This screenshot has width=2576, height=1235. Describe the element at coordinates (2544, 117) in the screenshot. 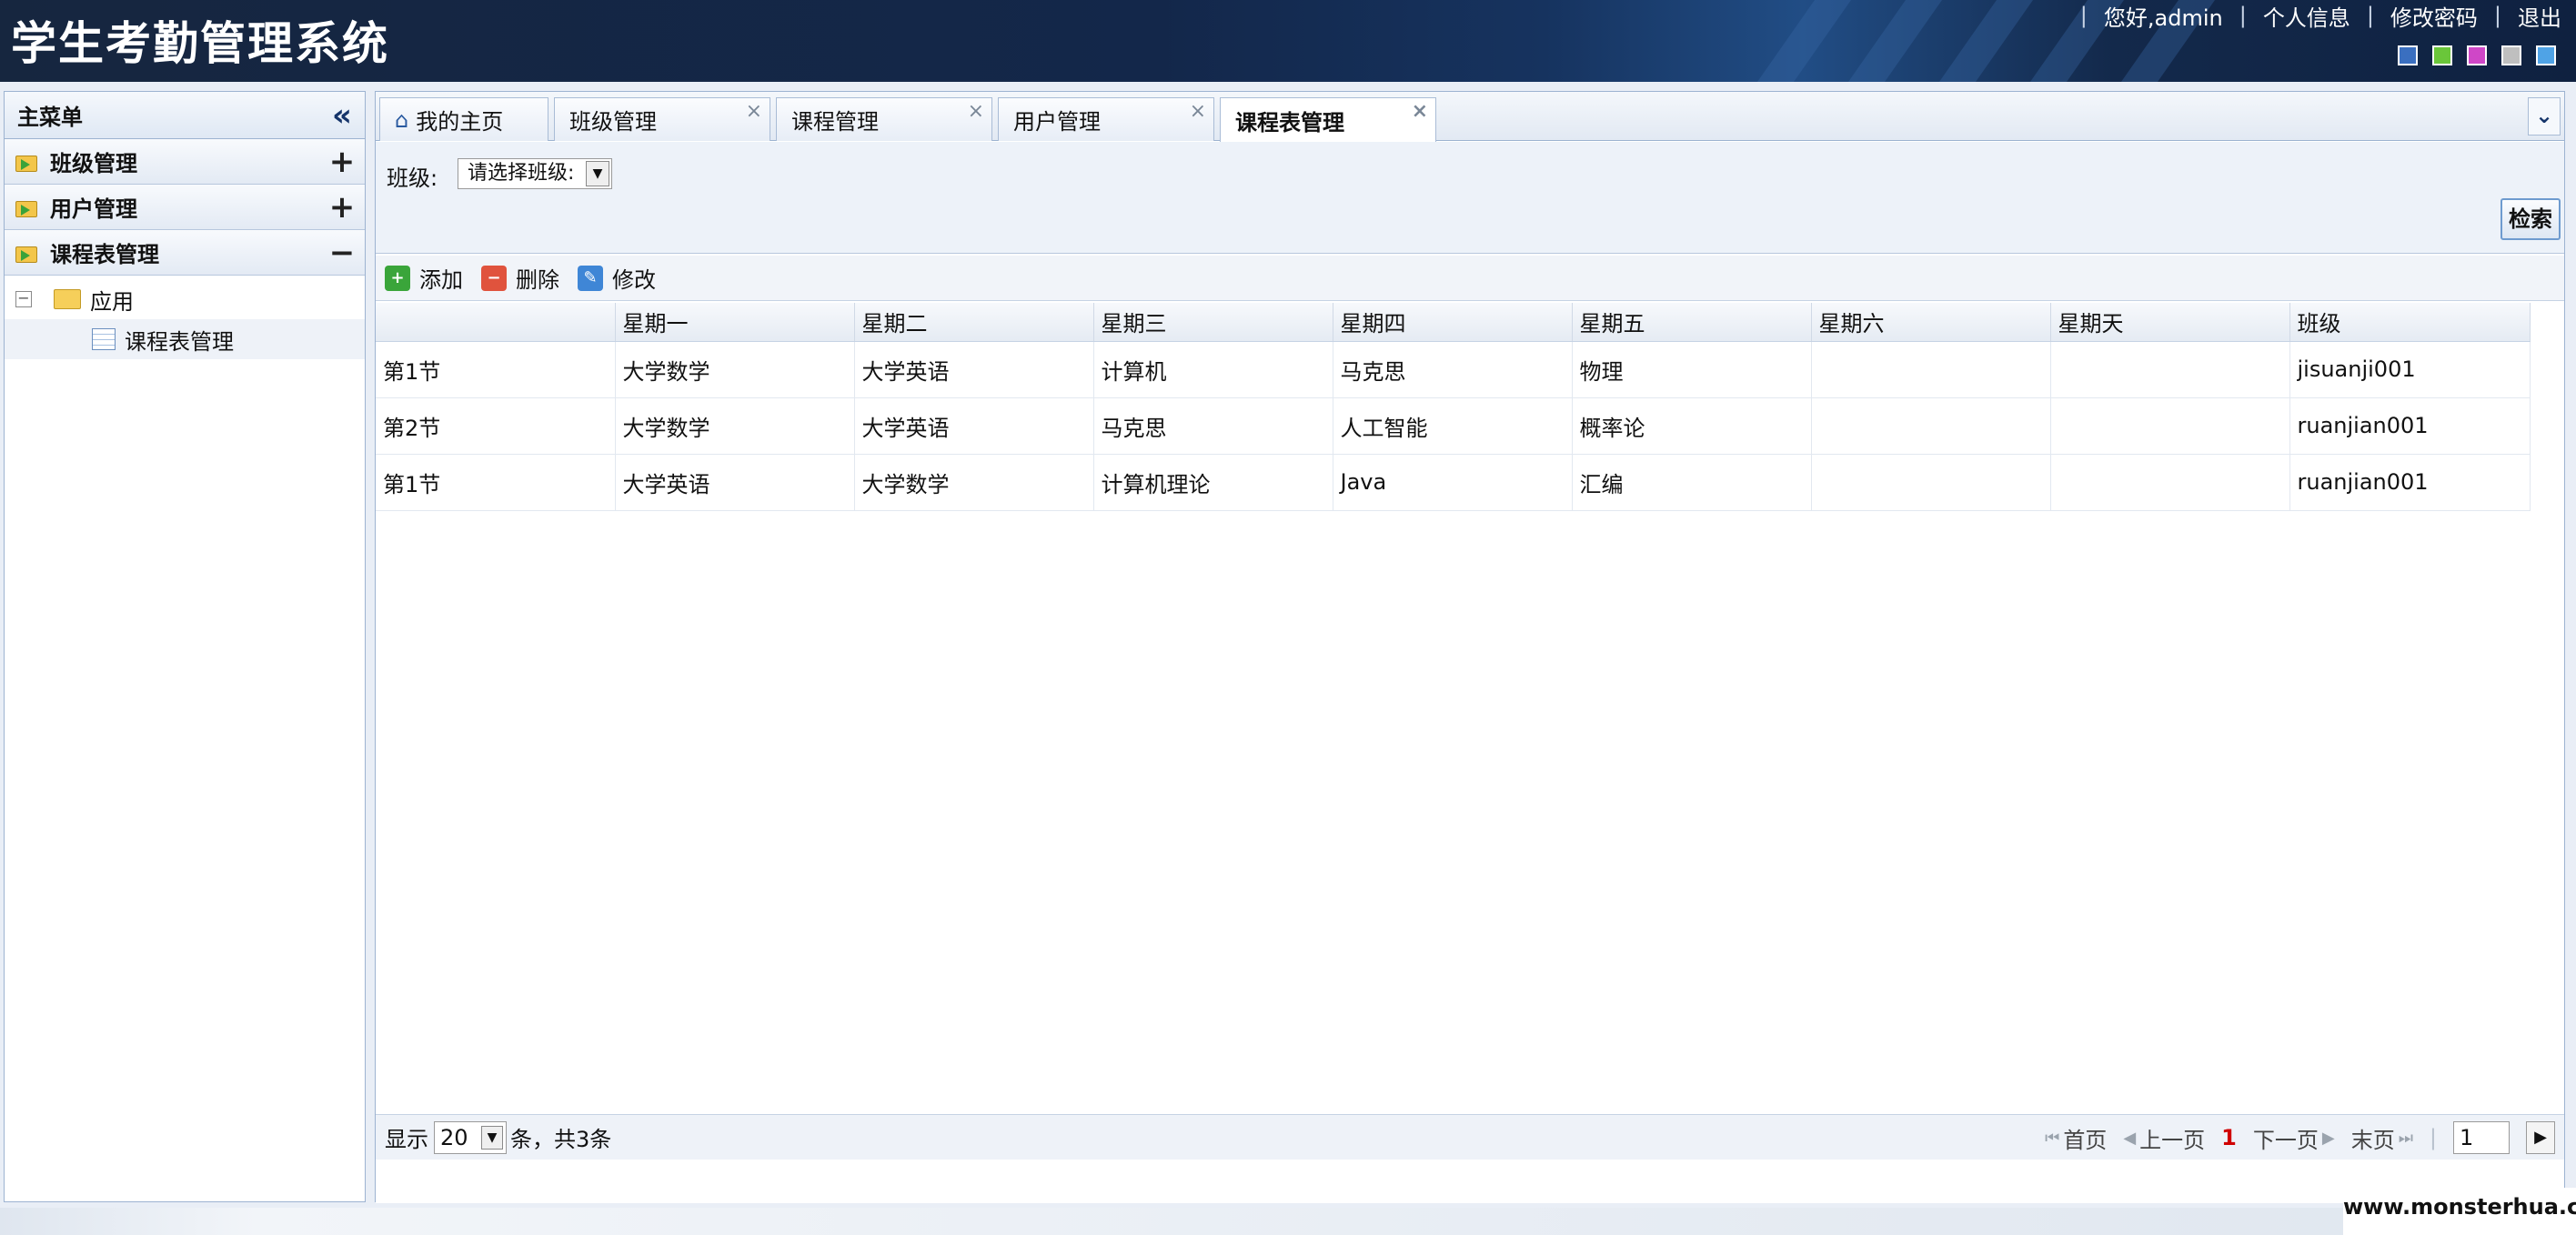

I see `tabs-menu-icon: ⌄` at that location.